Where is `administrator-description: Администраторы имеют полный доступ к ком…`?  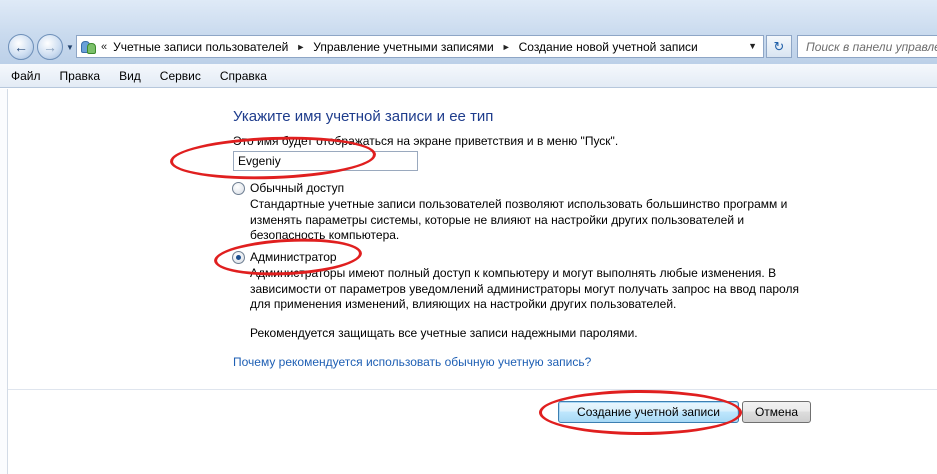
administrator-description: Администраторы имеют полный доступ к ком… is located at coordinates (524, 288).